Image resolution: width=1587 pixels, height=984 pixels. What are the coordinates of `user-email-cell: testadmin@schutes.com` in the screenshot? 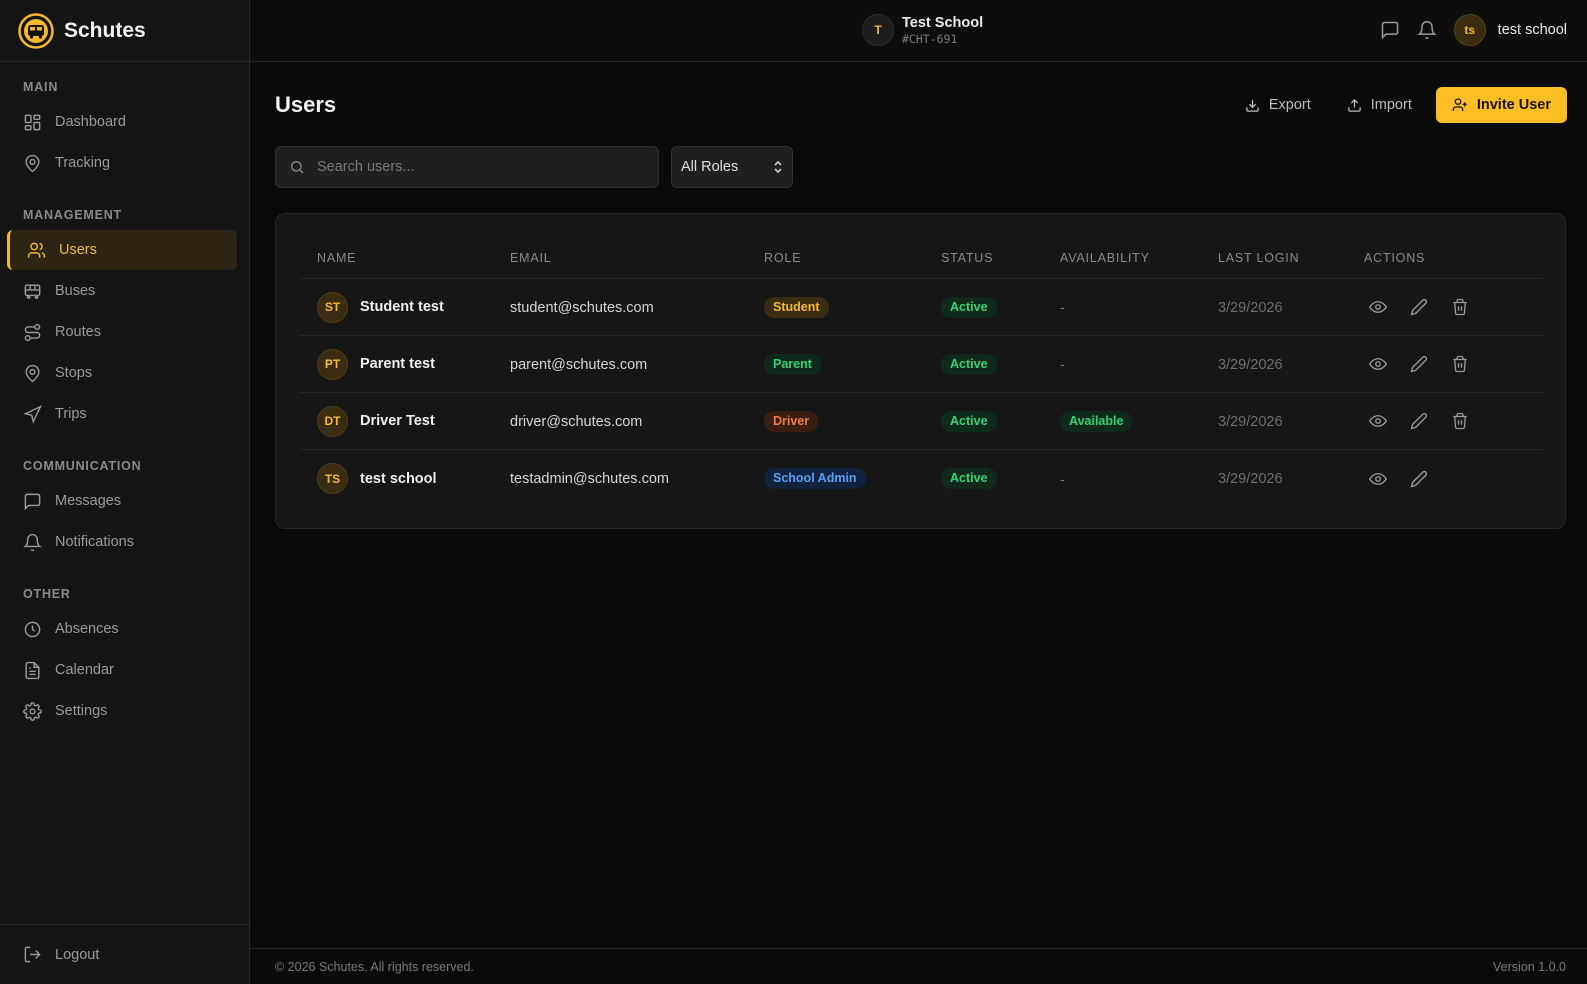 It's located at (589, 479).